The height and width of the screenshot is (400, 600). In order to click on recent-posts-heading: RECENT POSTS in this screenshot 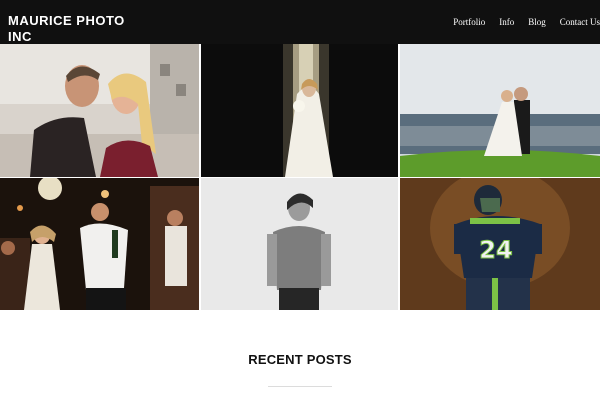, I will do `click(300, 359)`.